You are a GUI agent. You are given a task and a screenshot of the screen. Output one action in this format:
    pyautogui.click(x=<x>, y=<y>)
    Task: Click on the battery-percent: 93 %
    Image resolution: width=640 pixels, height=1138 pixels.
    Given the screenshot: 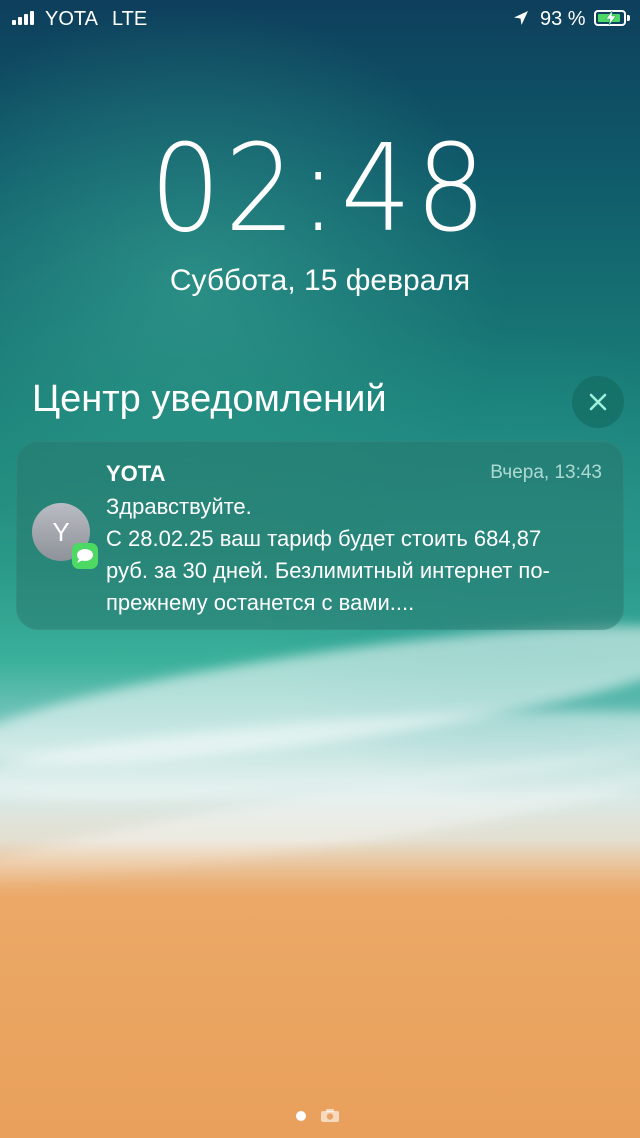 What is the action you would take?
    pyautogui.click(x=563, y=19)
    